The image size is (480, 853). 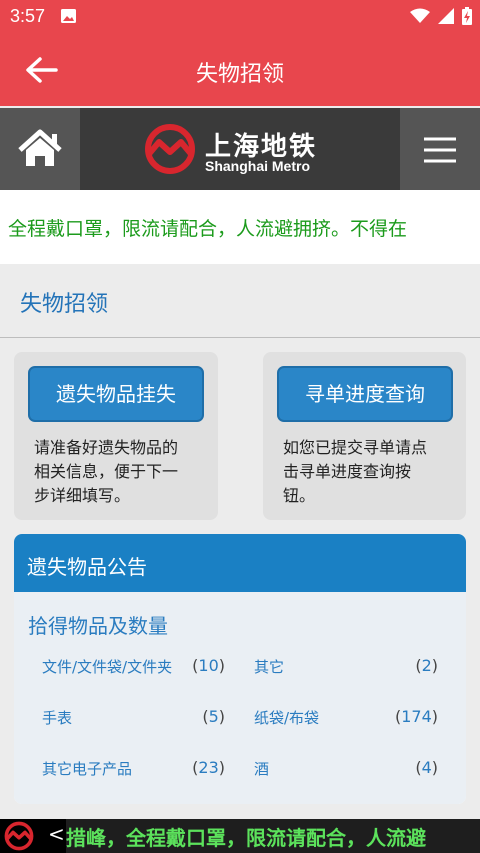 I want to click on search-progress-card: 寻单进度查询 如您已提交寻单请点 击寻单进度查询按 钮。, so click(x=364, y=436).